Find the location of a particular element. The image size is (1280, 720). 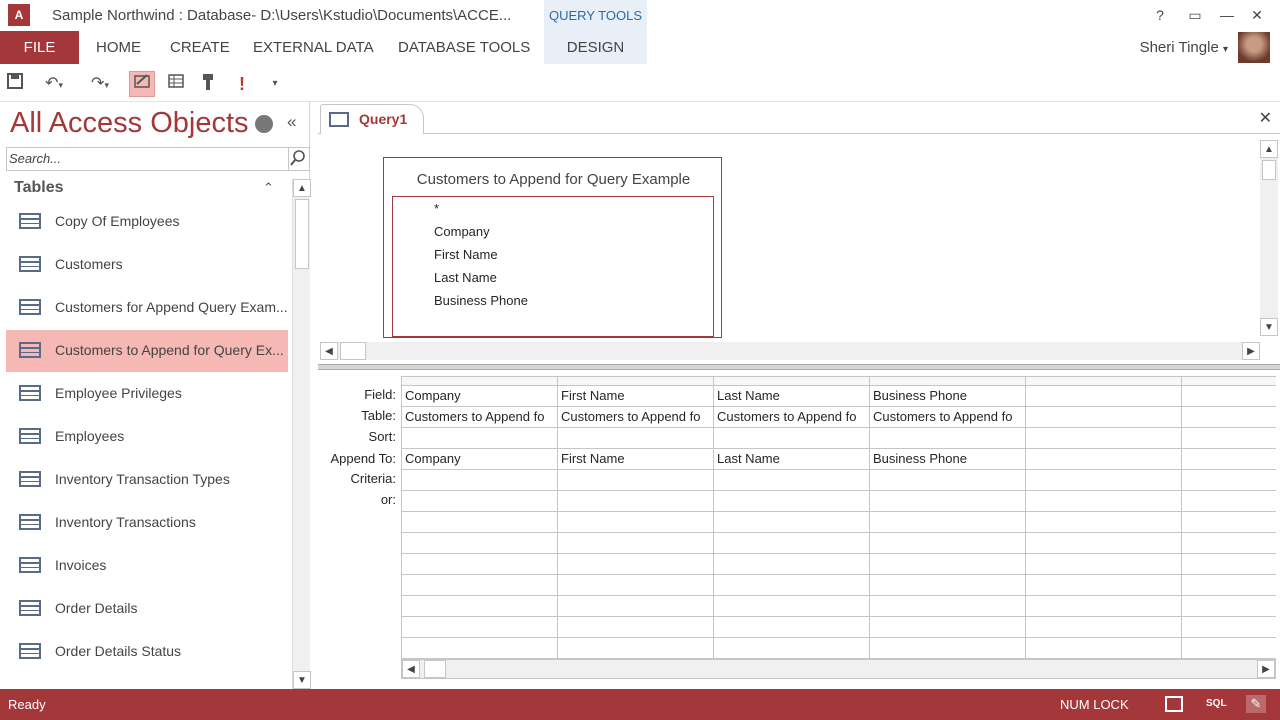

nav-menu-icon is located at coordinates (264, 124).